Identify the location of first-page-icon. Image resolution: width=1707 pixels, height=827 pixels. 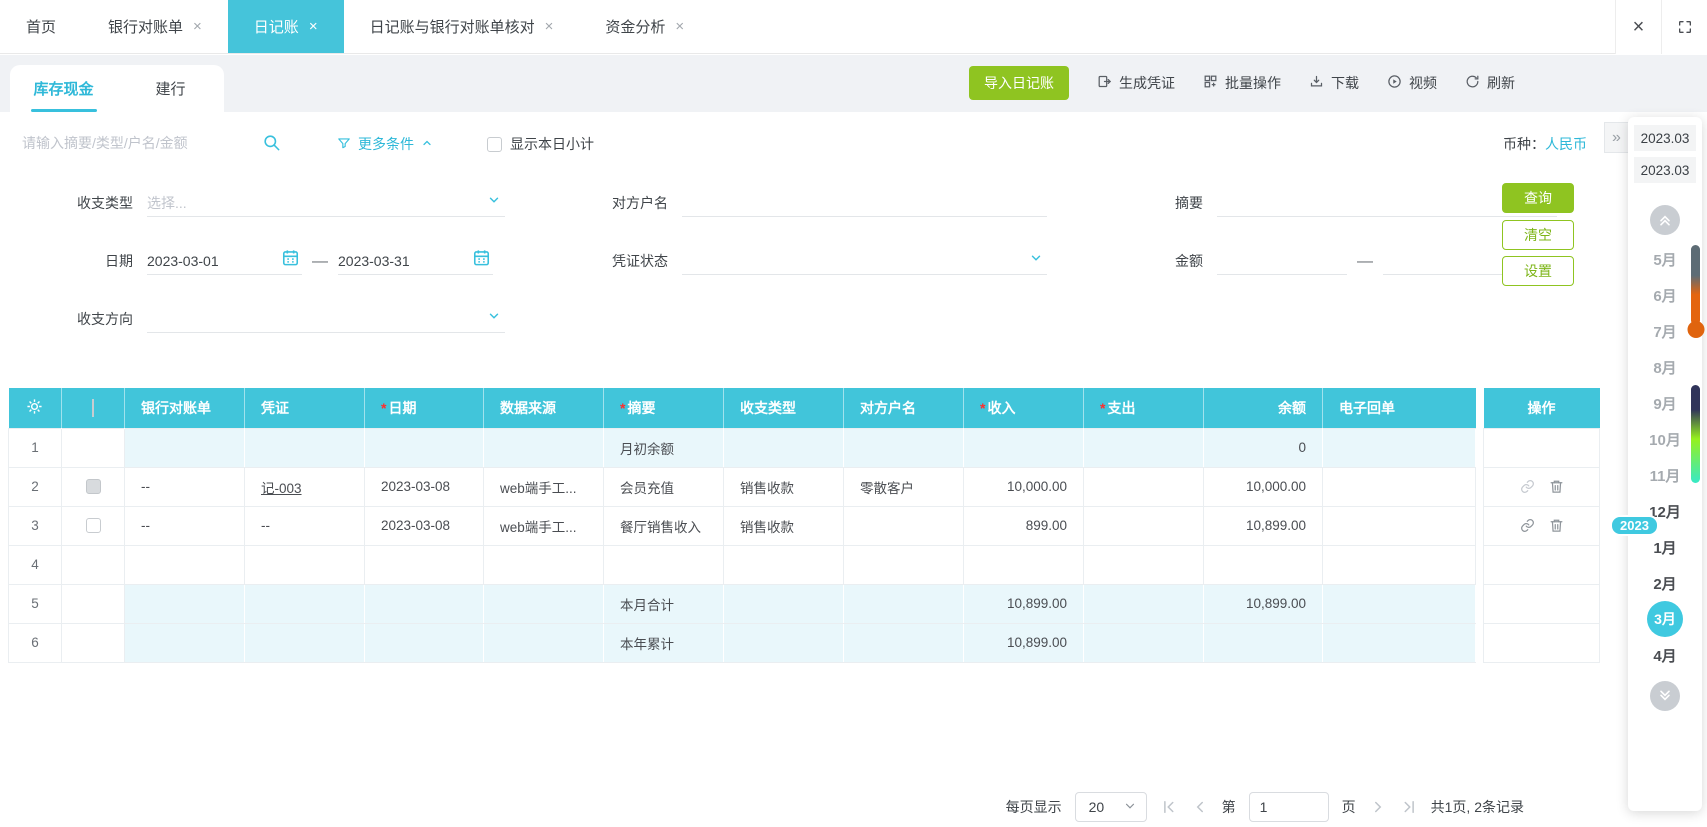
(1169, 807).